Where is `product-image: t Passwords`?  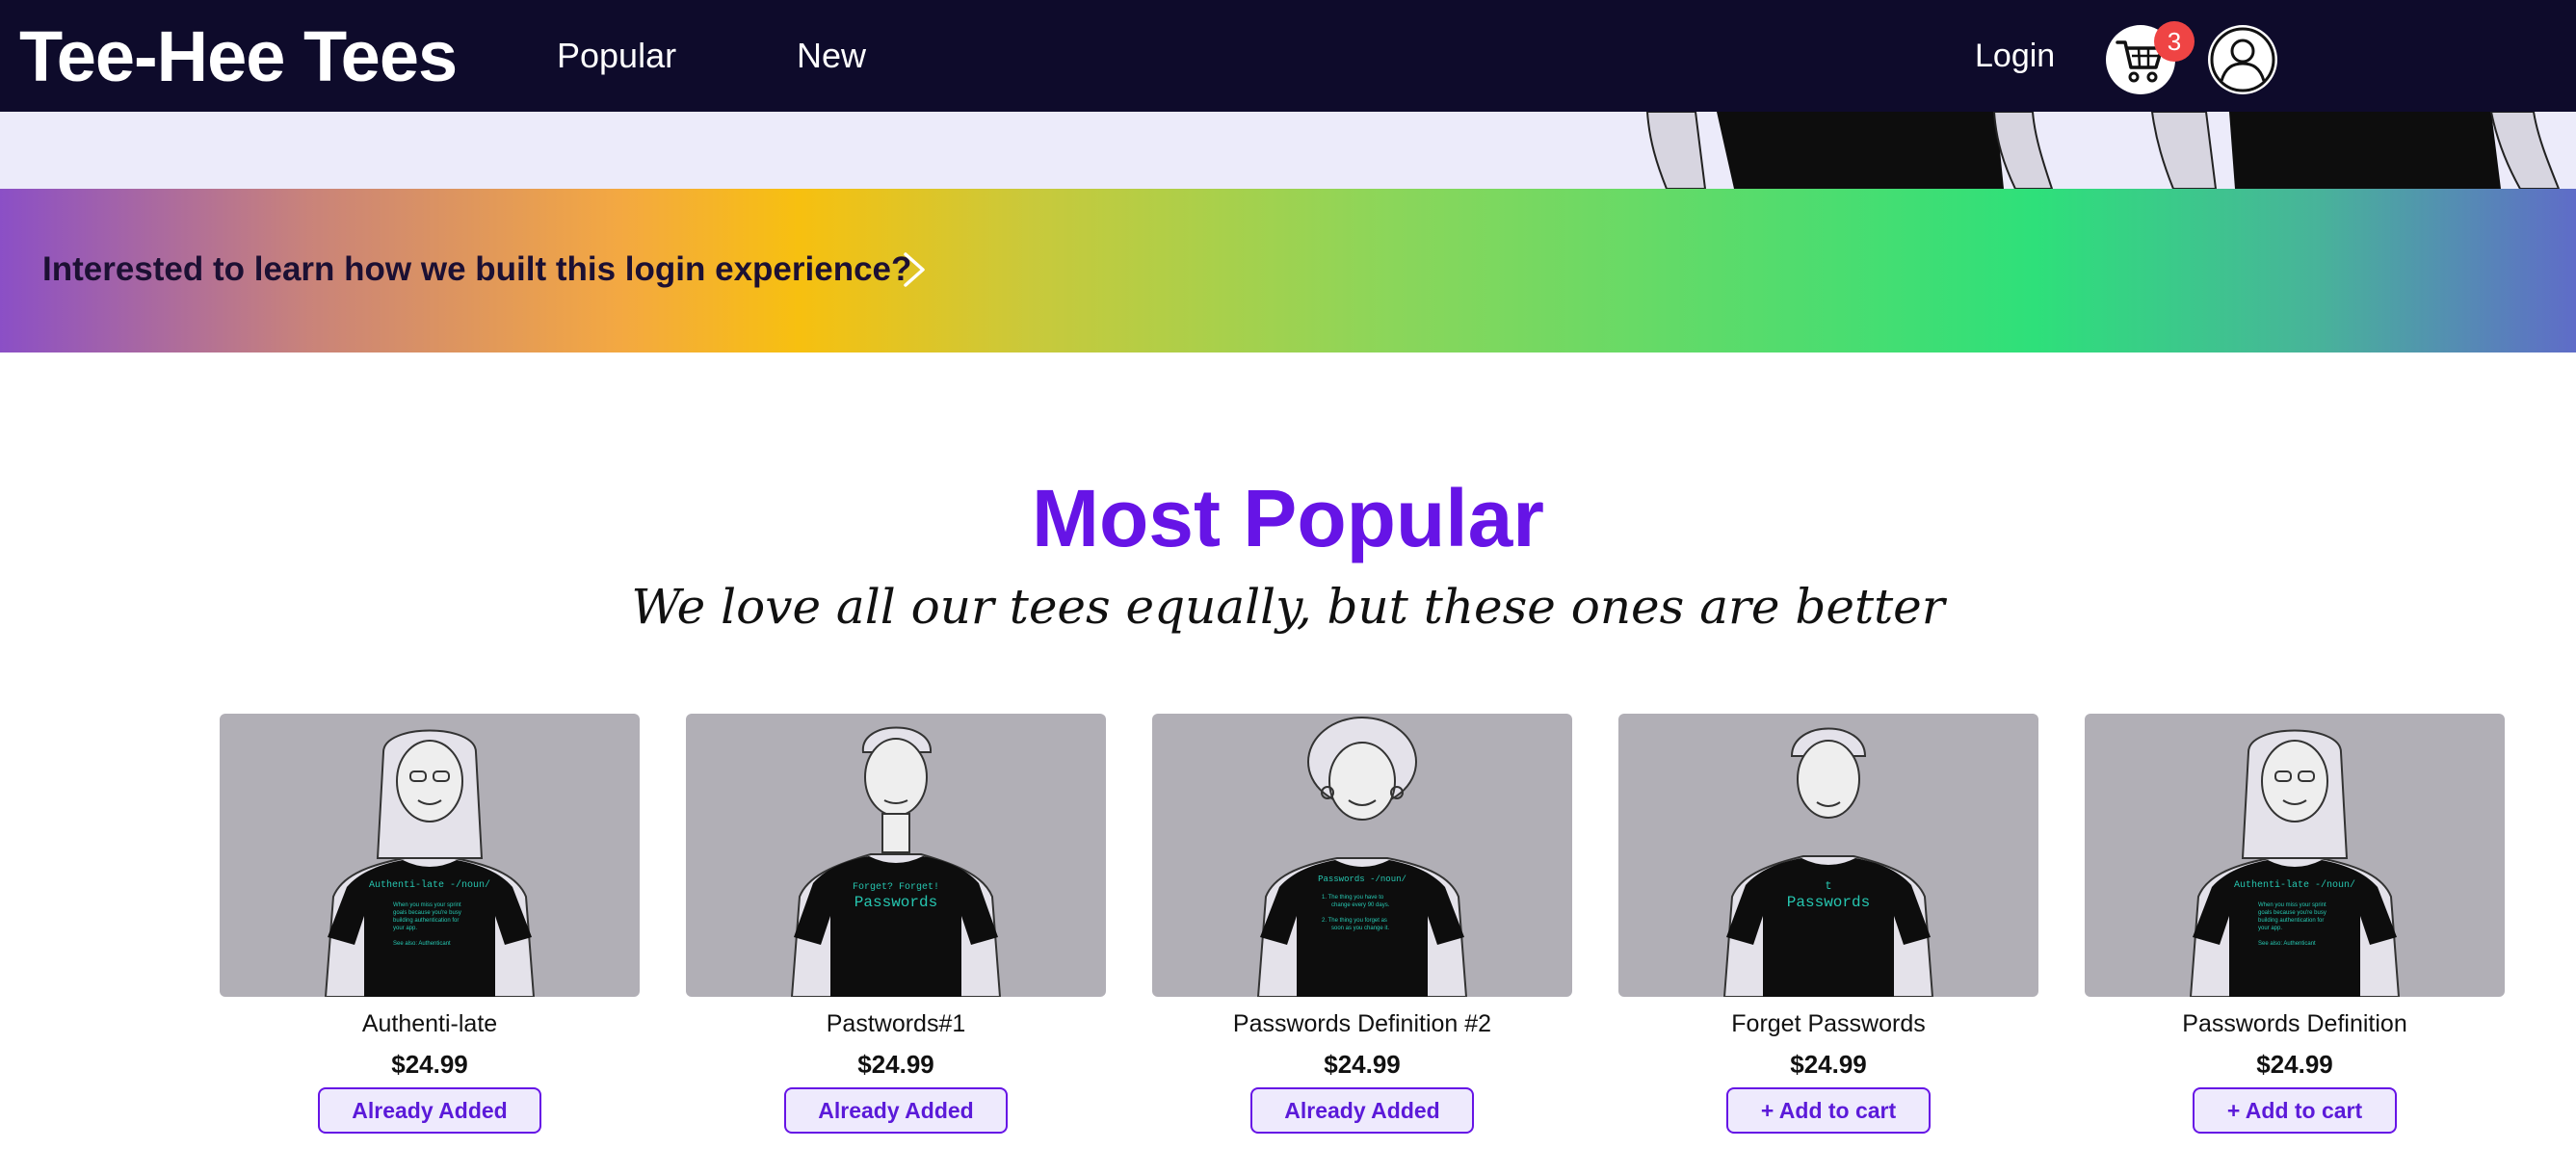 product-image: t Passwords is located at coordinates (1828, 855).